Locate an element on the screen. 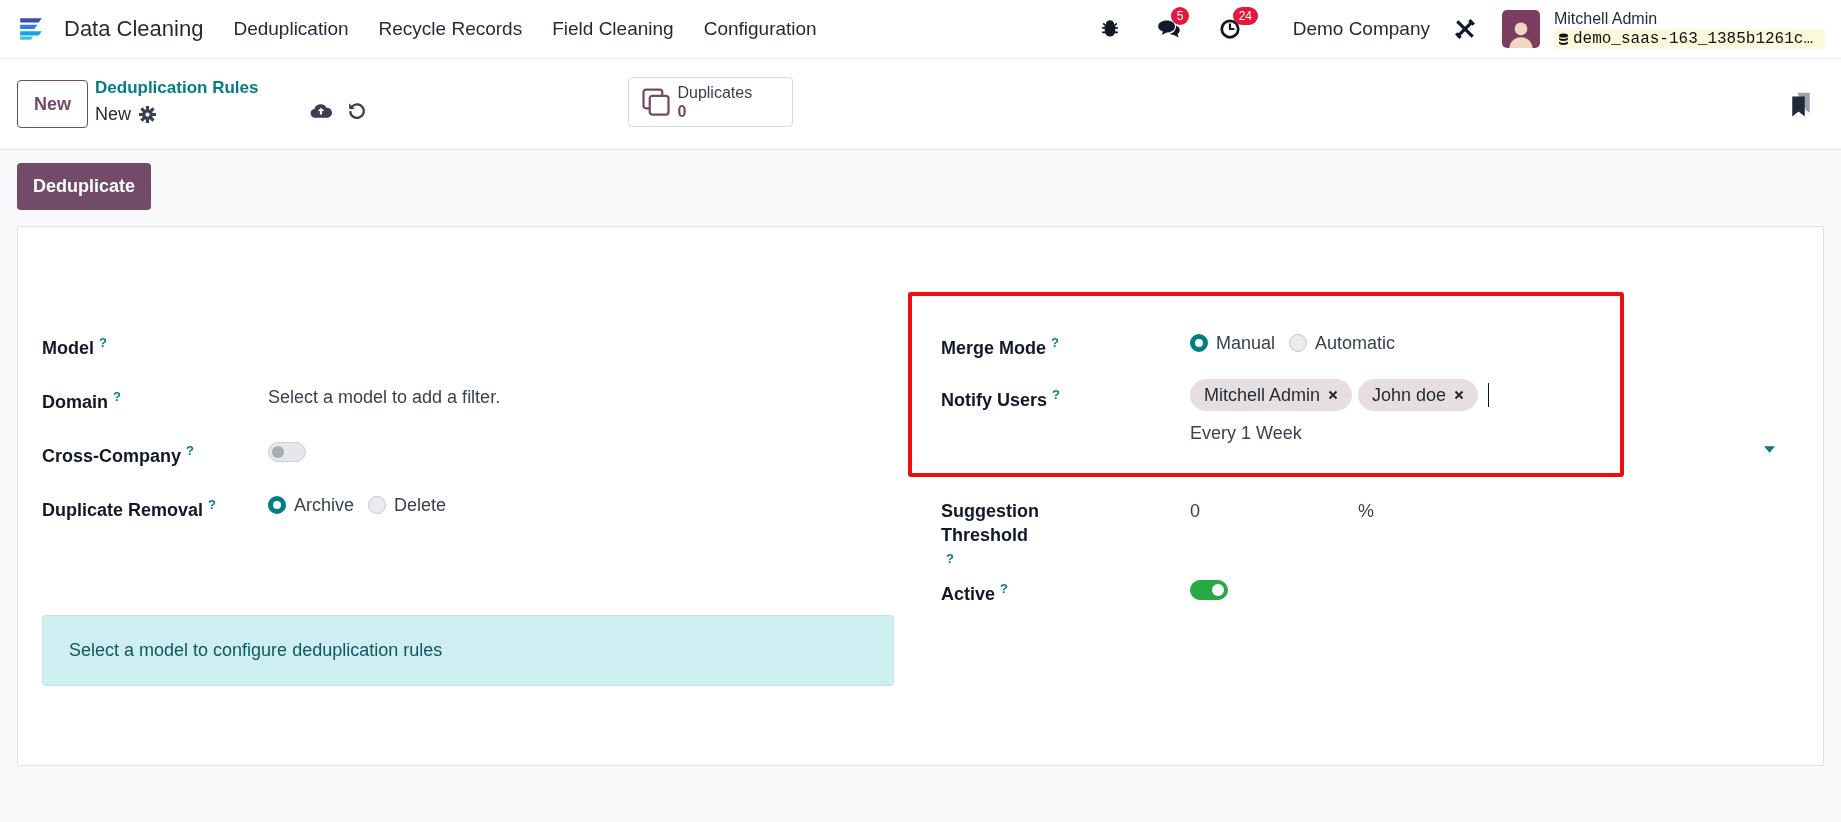 This screenshot has height=822, width=1841. app-logo-icon is located at coordinates (31, 29).